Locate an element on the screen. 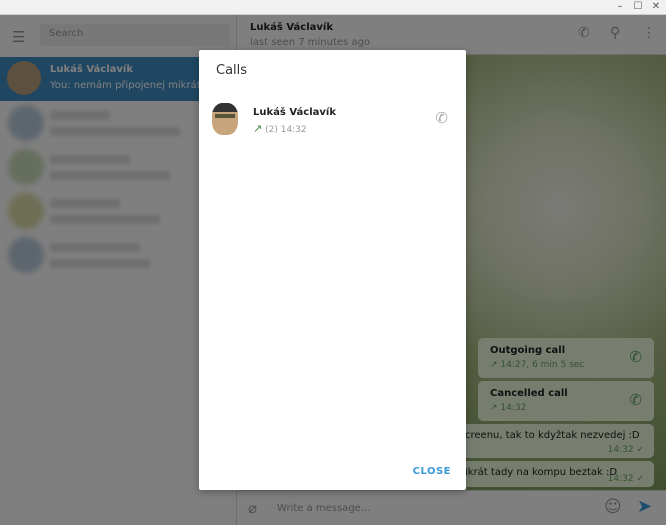 This screenshot has height=525, width=666. avatar is located at coordinates (225, 119).